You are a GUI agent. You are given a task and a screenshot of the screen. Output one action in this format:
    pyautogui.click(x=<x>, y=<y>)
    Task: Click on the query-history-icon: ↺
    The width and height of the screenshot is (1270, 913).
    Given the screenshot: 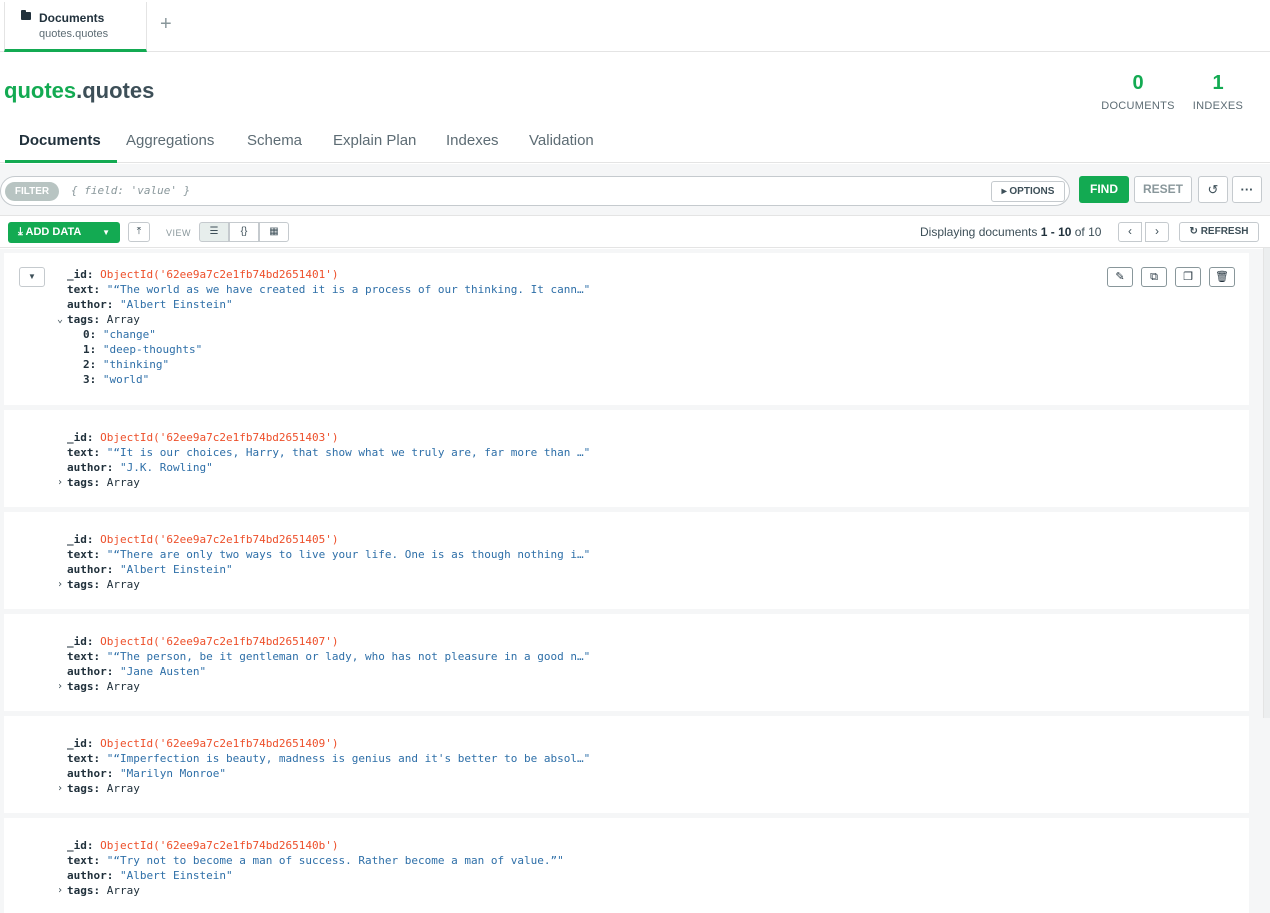 What is the action you would take?
    pyautogui.click(x=1213, y=189)
    